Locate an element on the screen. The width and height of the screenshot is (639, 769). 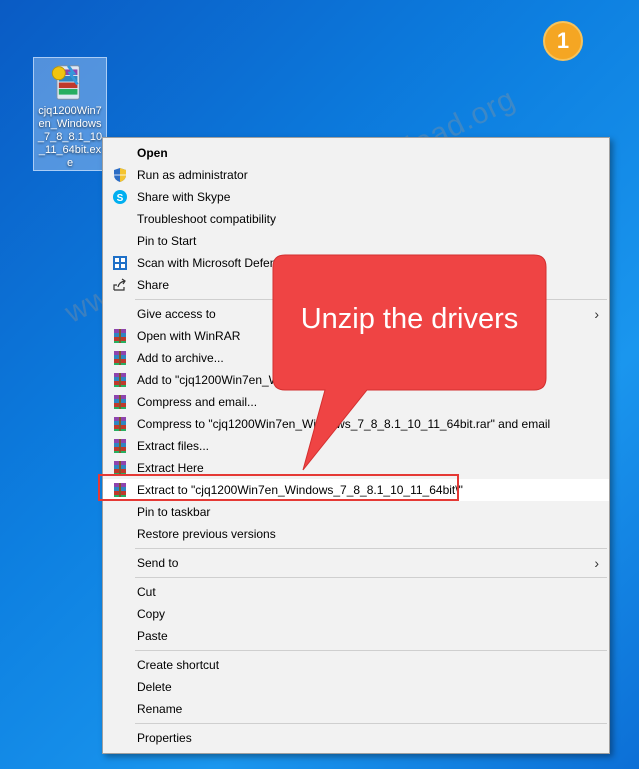
menu-item-paste: Paste is located at coordinates (356, 636).